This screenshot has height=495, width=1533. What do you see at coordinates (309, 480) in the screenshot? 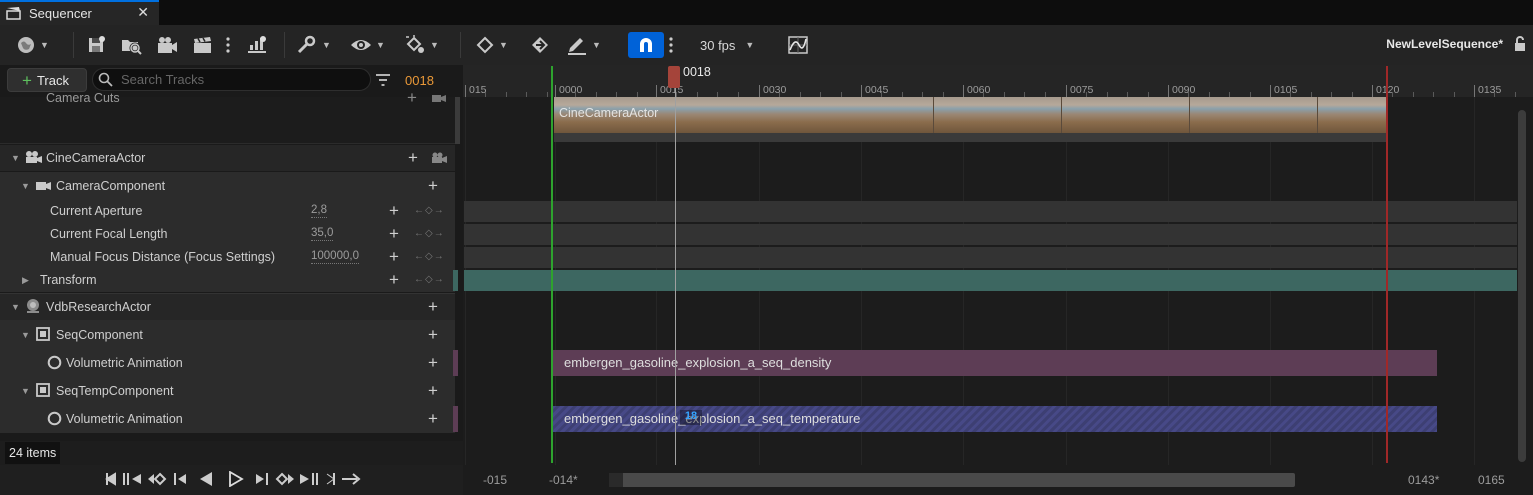
I see `jump-to-next-key-button` at bounding box center [309, 480].